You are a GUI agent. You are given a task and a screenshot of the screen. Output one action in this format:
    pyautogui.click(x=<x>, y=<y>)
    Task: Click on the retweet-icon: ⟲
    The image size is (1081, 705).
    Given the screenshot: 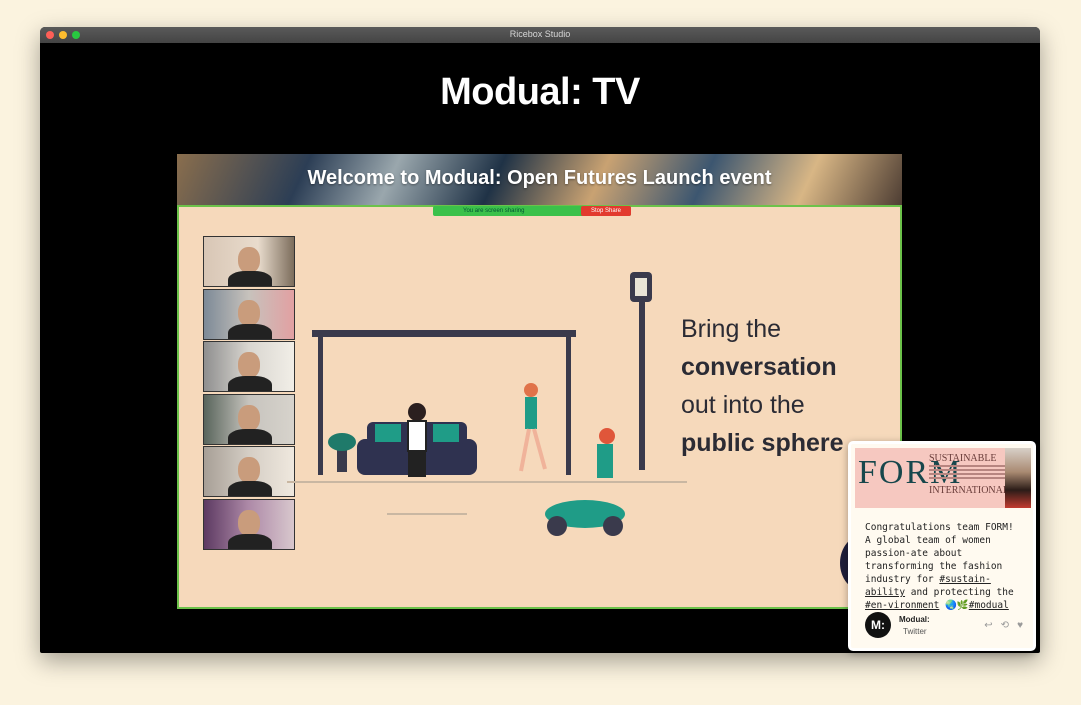 What is the action you would take?
    pyautogui.click(x=1005, y=625)
    